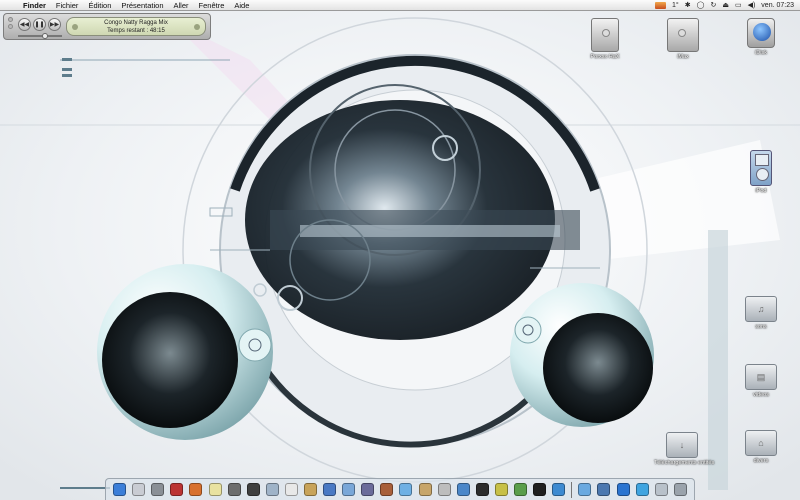  Describe the element at coordinates (661, 5) in the screenshot. I see `weather-icon` at that location.